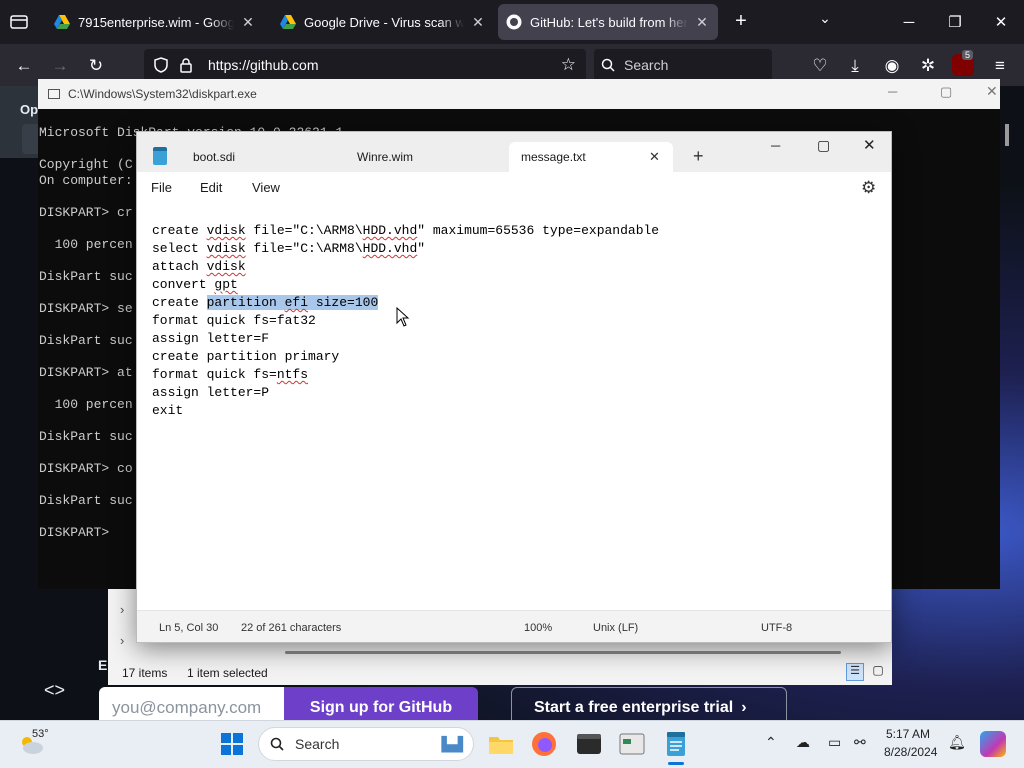 The height and width of the screenshot is (768, 1024). I want to click on back-arrow-icon: ←, so click(24, 66).